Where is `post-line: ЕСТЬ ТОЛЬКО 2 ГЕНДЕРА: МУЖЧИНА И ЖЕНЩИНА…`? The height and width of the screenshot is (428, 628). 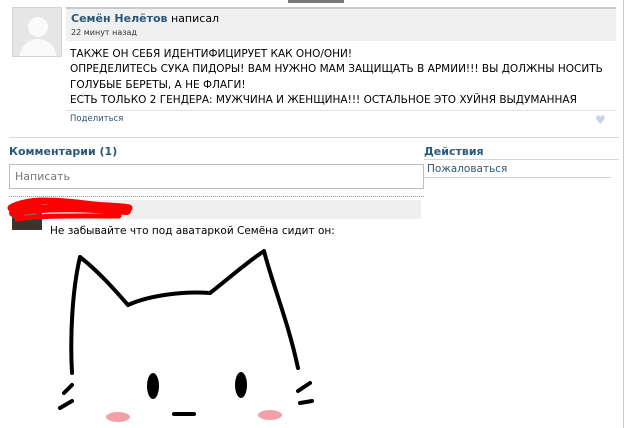 post-line: ЕСТЬ ТОЛЬКО 2 ГЕНДЕРА: МУЖЧИНА И ЖЕНЩИНА… is located at coordinates (323, 100).